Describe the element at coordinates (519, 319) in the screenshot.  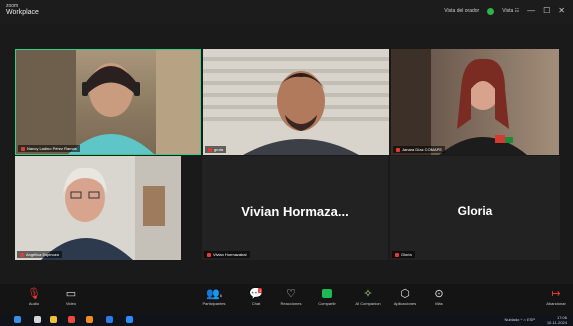
I see `system-tray: Nublado ^ ⌂ ESP` at that location.